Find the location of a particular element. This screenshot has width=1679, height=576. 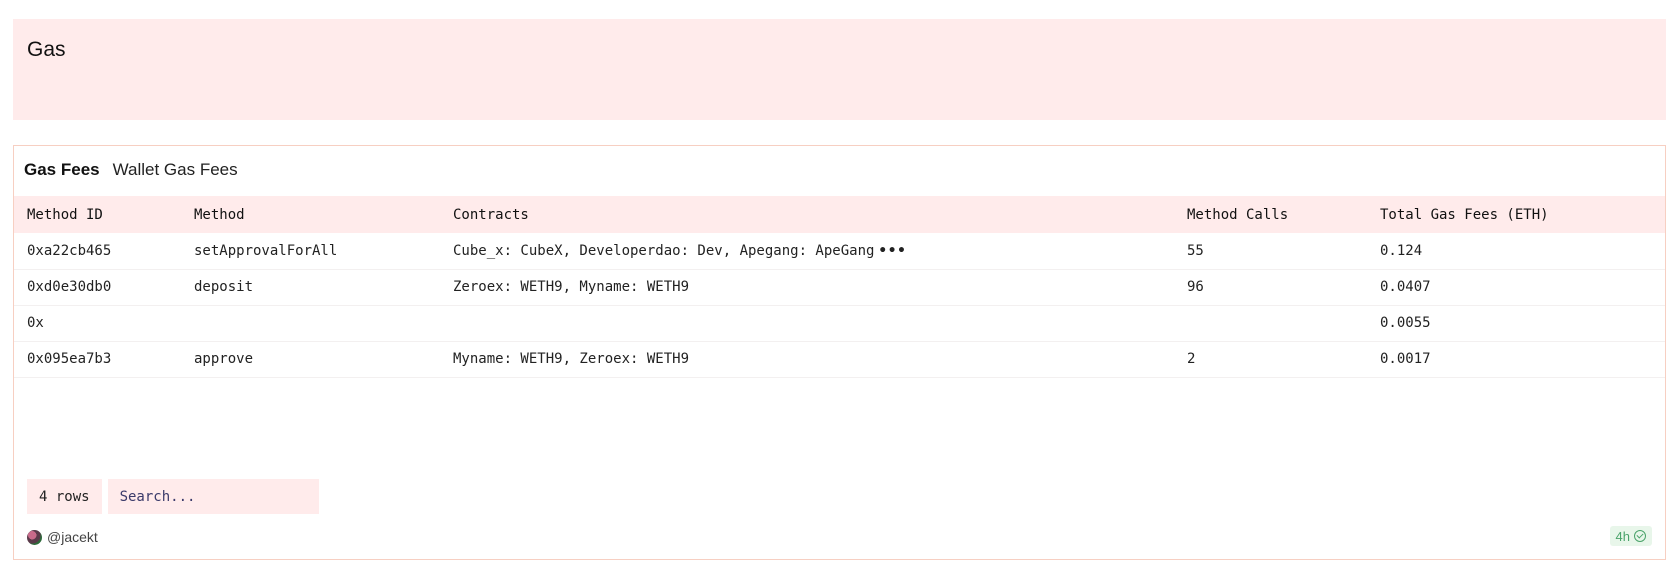

more-contracts-icon: ••• is located at coordinates (892, 251).